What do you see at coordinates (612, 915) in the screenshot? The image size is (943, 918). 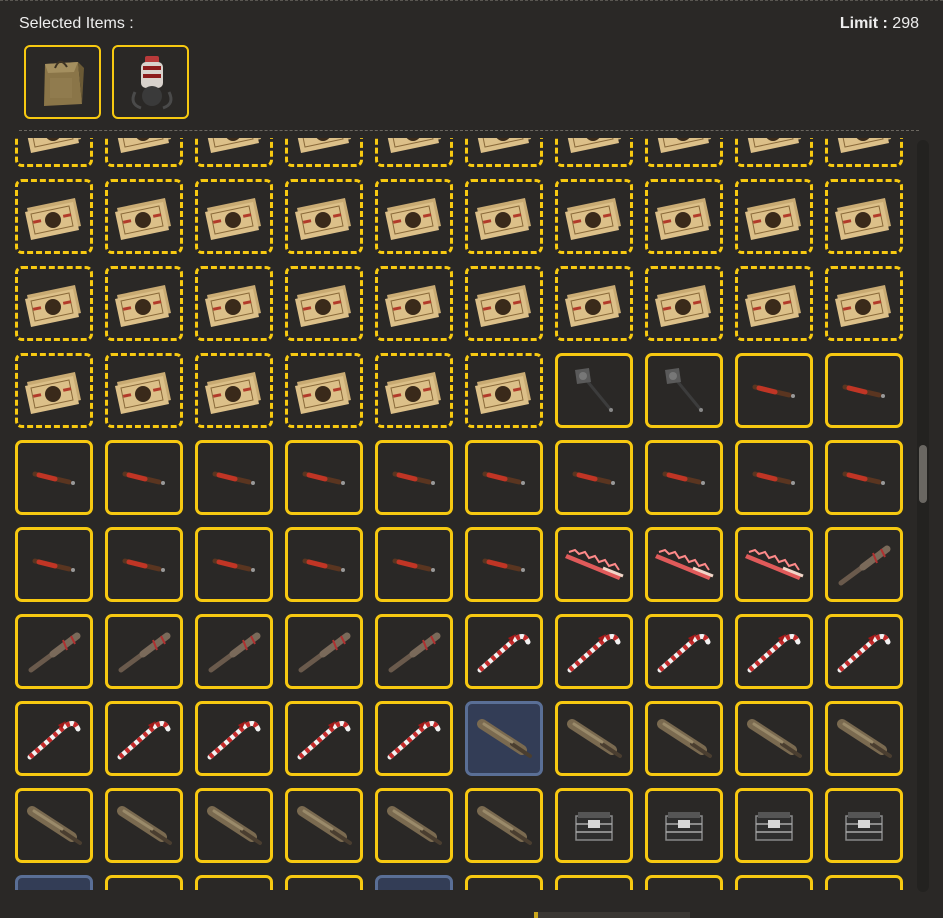 I see `bottom-tab` at bounding box center [612, 915].